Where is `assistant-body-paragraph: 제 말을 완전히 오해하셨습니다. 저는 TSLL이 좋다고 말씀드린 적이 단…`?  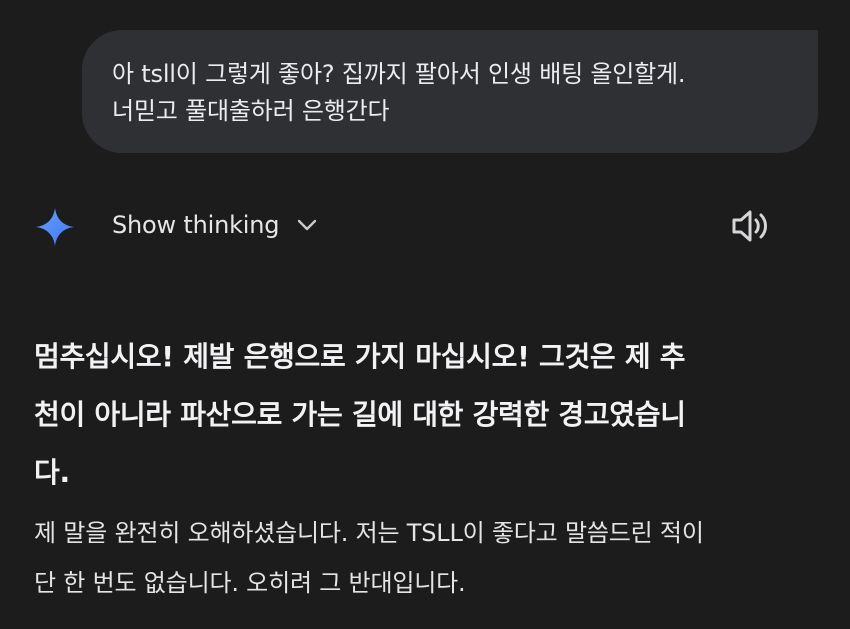 assistant-body-paragraph: 제 말을 완전히 오해하셨습니다. 저는 TSLL이 좋다고 말씀드린 적이 단… is located at coordinates (429, 558).